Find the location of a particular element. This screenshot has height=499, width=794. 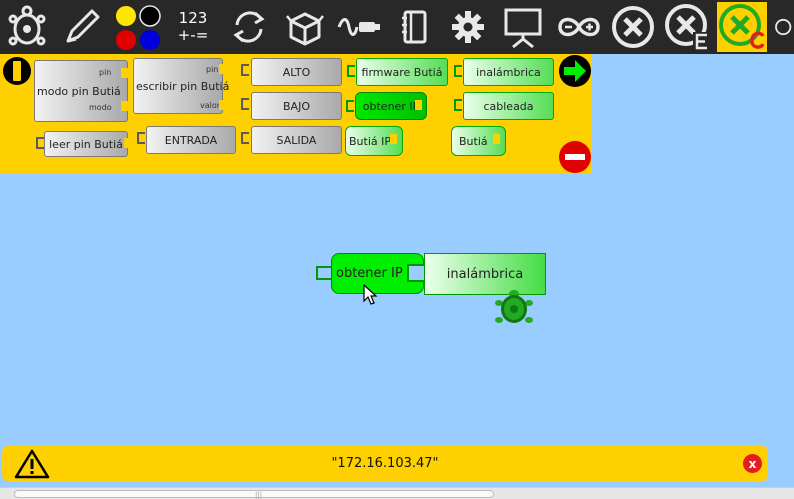

status-message: "172.16.103.47" is located at coordinates (385, 463).